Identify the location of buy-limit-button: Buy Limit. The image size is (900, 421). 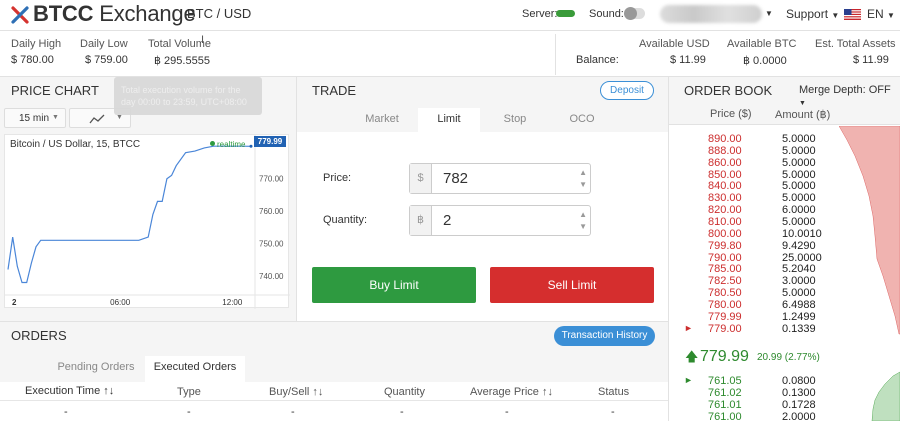
(394, 285).